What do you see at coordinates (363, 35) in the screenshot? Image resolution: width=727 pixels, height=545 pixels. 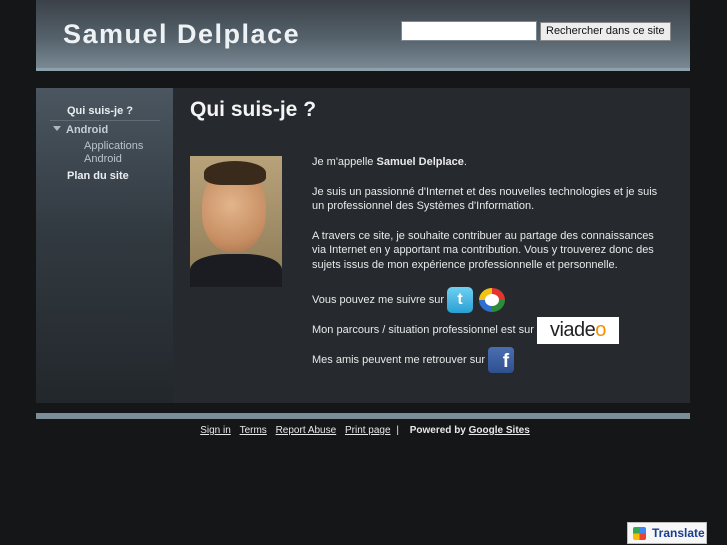 I see `site-header: Samuel Delplace Rechercher dans ce site` at bounding box center [363, 35].